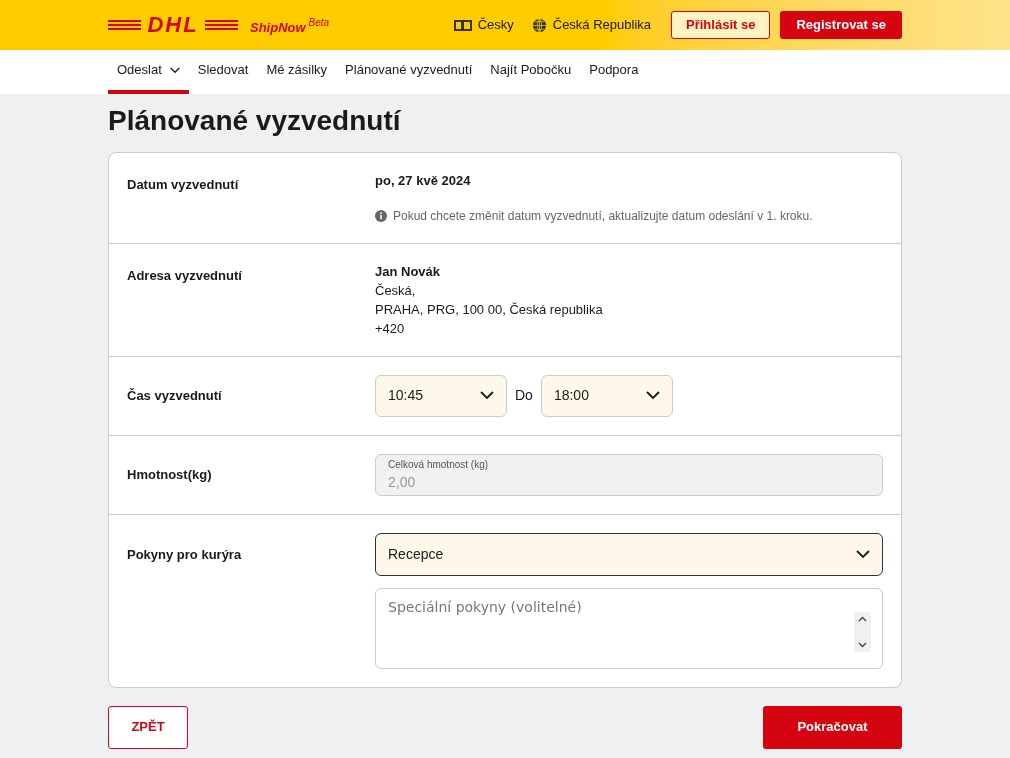 This screenshot has height=758, width=1010. What do you see at coordinates (148, 727) in the screenshot?
I see `back-button: ZPĚT` at bounding box center [148, 727].